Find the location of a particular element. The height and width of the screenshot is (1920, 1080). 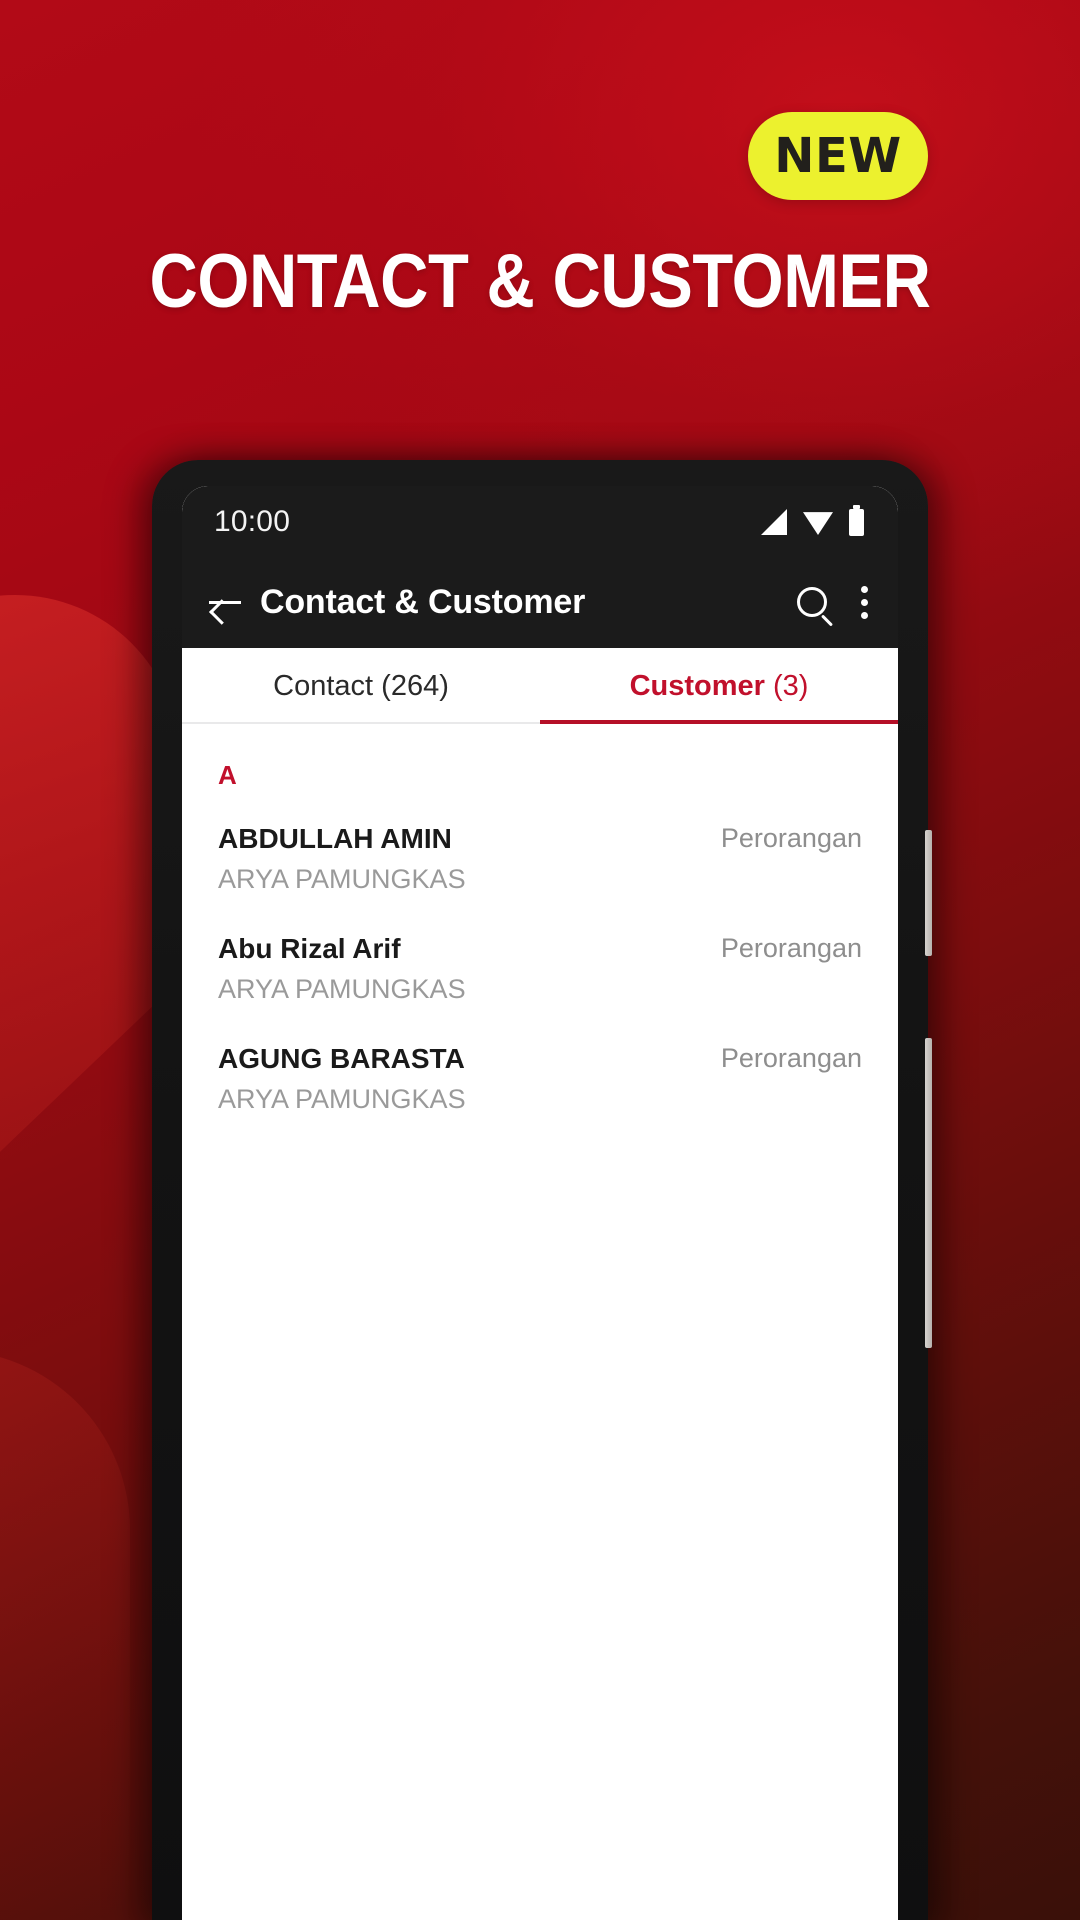

search-icon is located at coordinates (812, 602).